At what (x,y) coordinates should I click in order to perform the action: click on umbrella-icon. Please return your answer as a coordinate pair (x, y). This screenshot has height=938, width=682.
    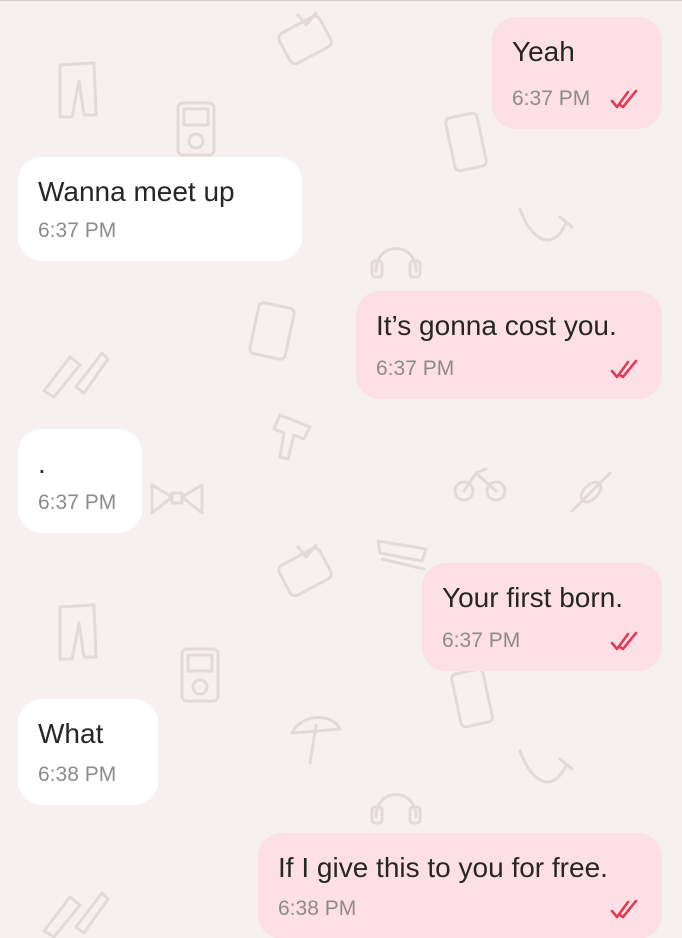
    Looking at the image, I should click on (316, 740).